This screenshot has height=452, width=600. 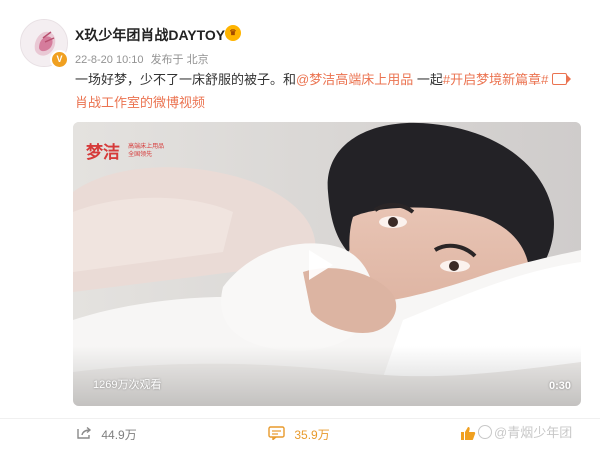 I want to click on comment-icon, so click(x=276, y=434).